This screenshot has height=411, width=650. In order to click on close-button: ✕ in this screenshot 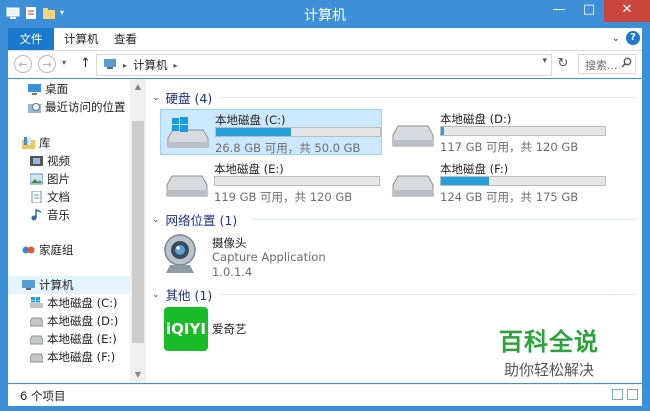, I will do `click(627, 11)`.